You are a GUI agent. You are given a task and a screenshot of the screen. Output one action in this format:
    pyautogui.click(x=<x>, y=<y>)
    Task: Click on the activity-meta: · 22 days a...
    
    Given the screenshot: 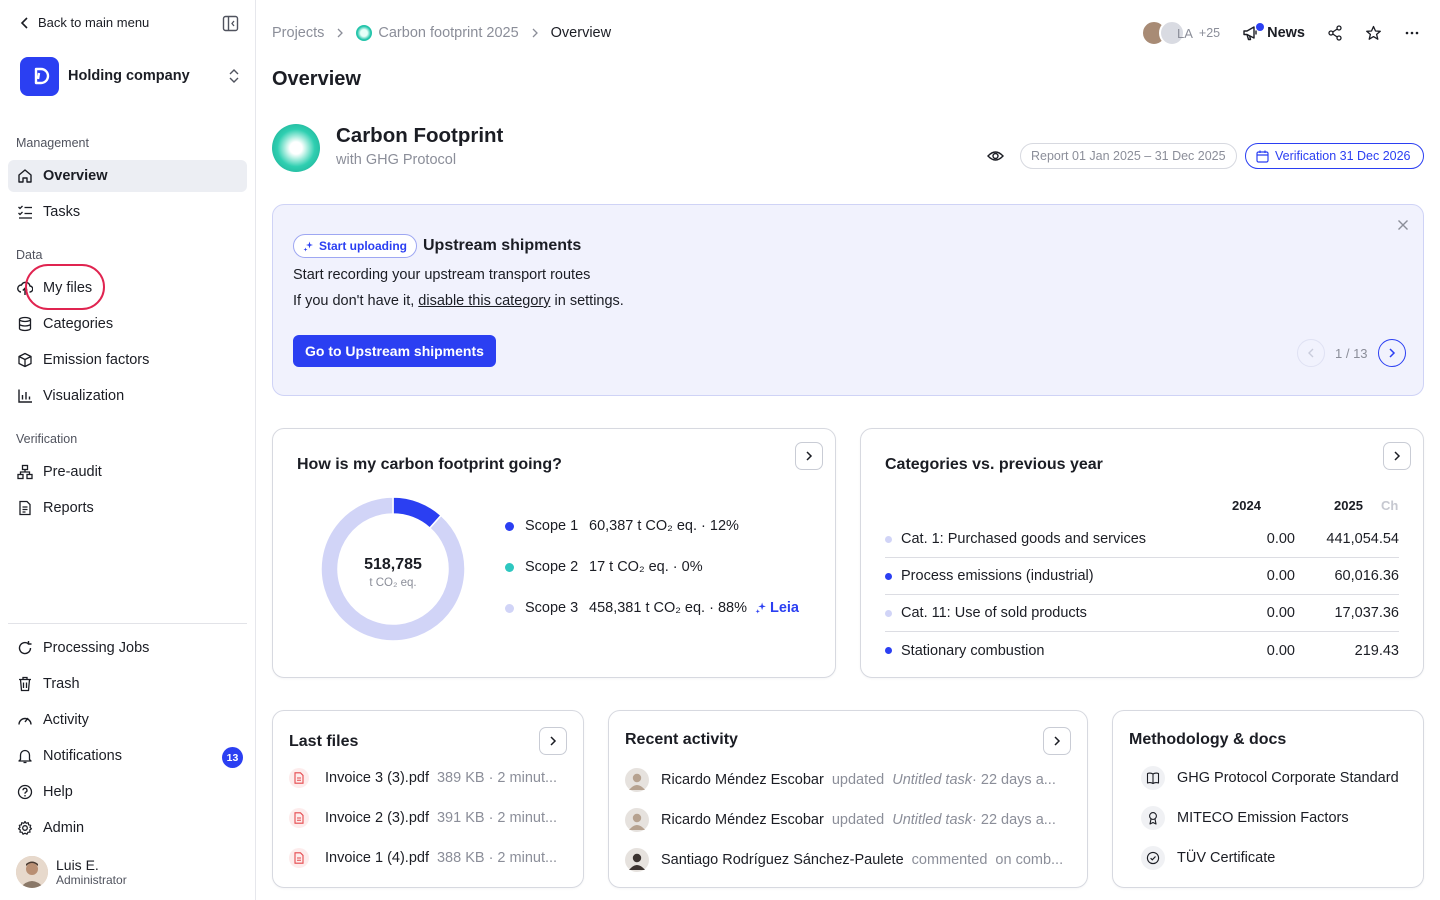 What is the action you would take?
    pyautogui.click(x=1014, y=780)
    